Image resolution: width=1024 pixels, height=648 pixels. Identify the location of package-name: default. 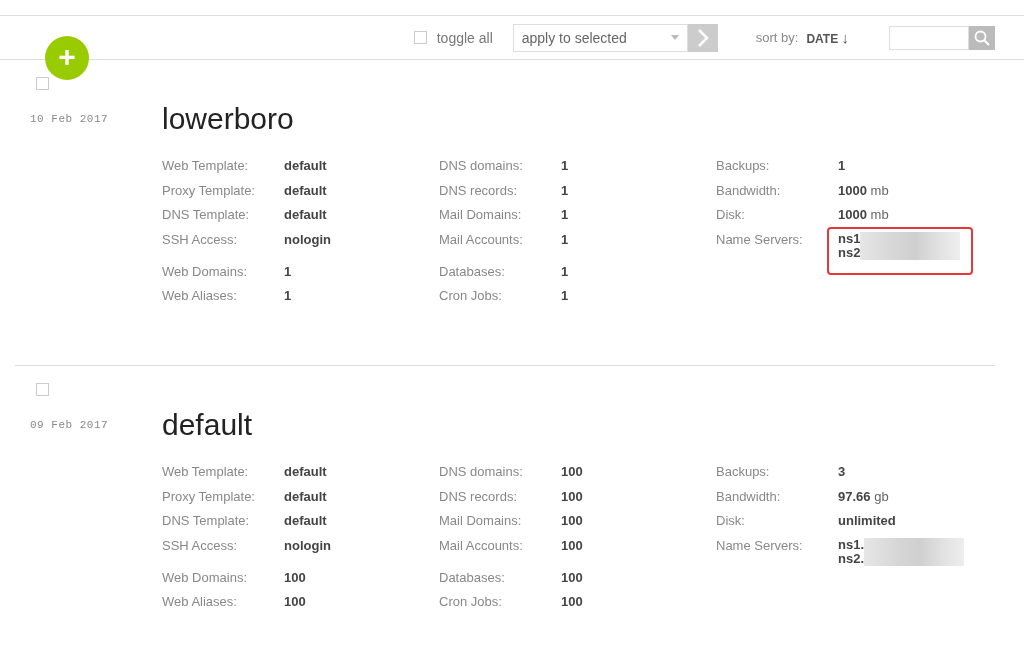
(207, 425).